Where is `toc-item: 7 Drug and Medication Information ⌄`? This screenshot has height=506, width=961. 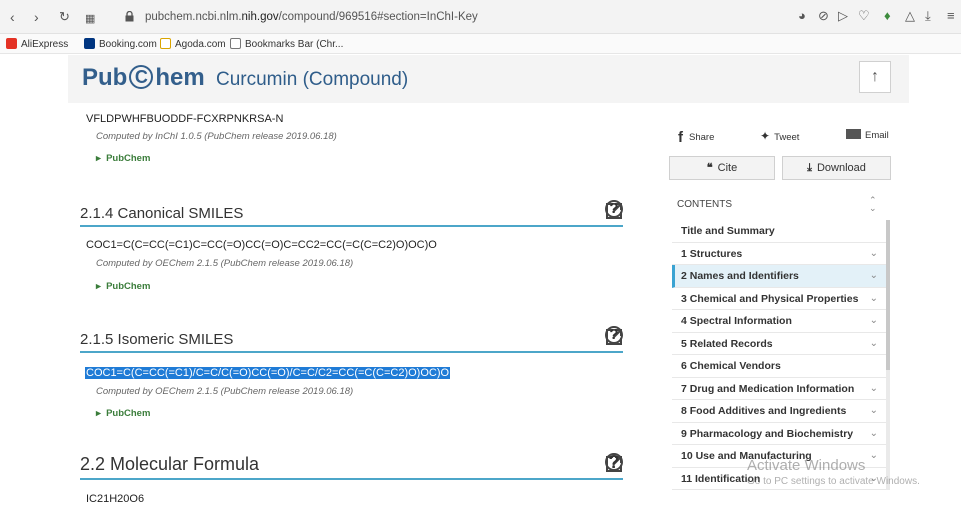
toc-item: 7 Drug and Medication Information ⌄ is located at coordinates (779, 389).